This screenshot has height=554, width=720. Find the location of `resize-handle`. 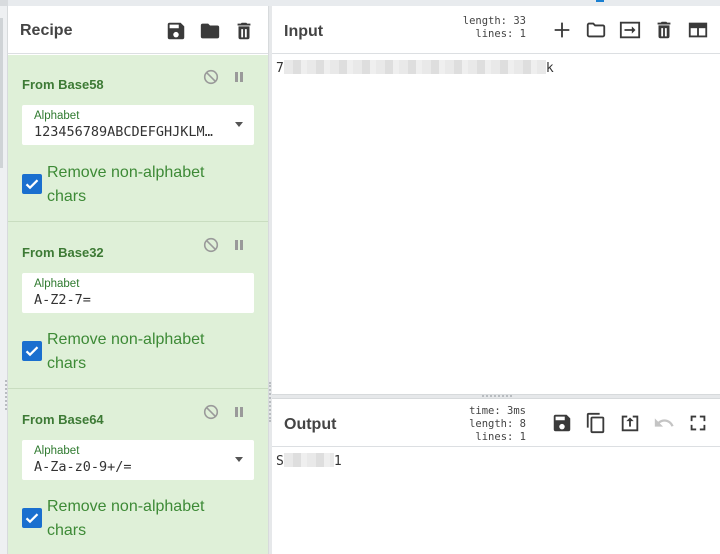

resize-handle is located at coordinates (6, 395).